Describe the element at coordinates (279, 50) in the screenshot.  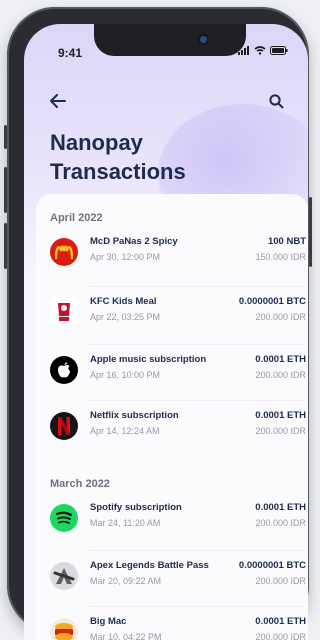
I see `battery-icon` at that location.